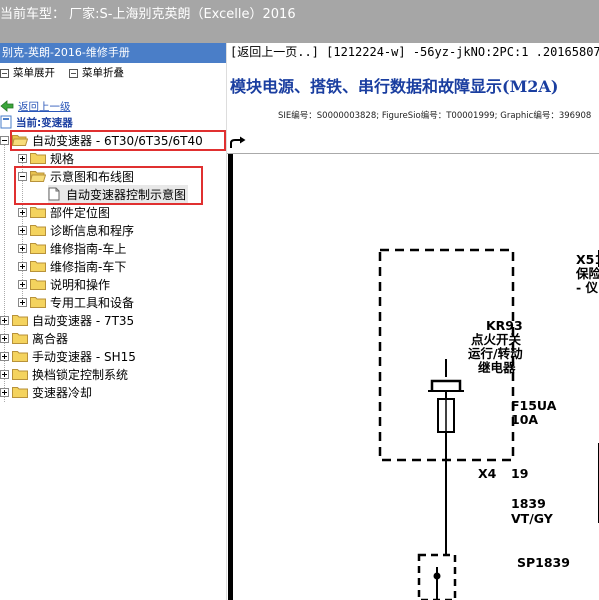 This screenshot has height=600, width=599. I want to click on tree-node-trans-cooling: 变速器冷却, so click(46, 392).